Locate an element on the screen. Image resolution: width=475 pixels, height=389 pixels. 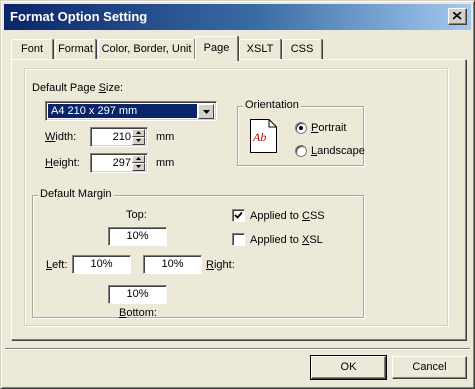
landscape-label: Landscape is located at coordinates (338, 151).